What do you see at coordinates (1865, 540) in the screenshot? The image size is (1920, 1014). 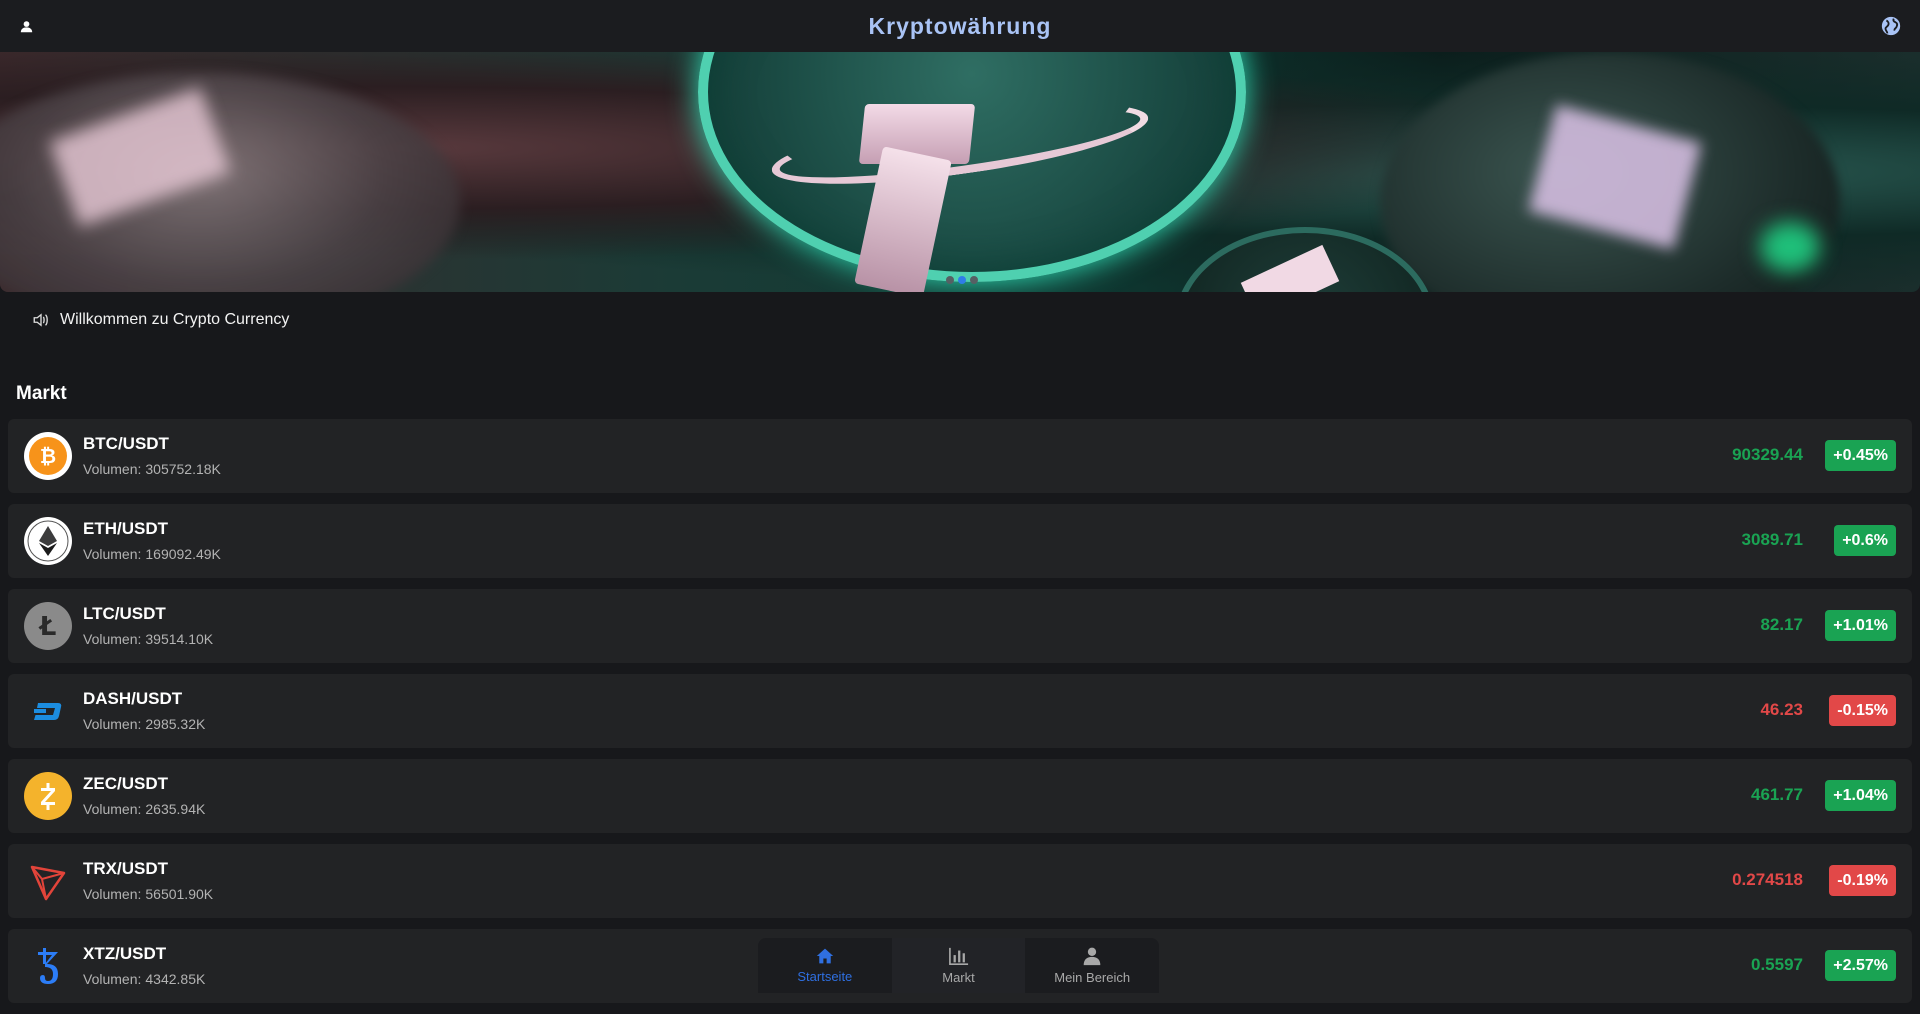 I see `change-badge: +0.6%` at bounding box center [1865, 540].